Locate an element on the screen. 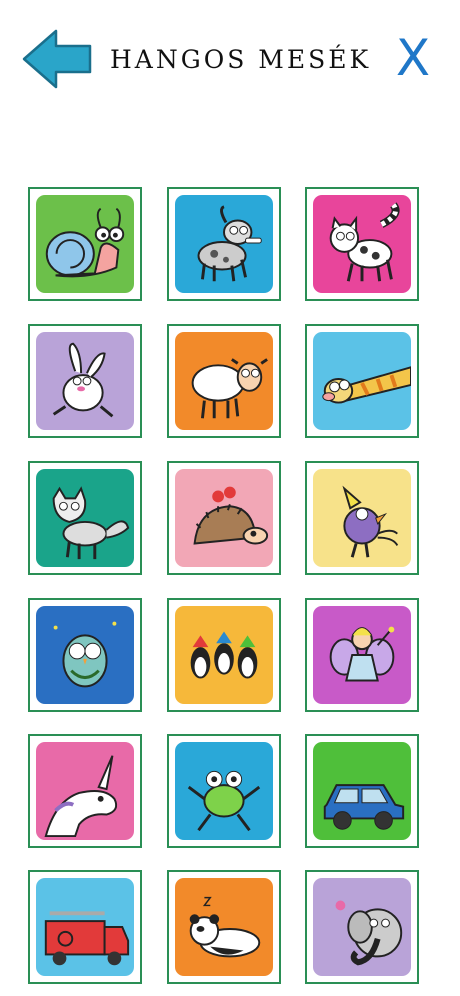  arrow-left-icon is located at coordinates (57, 59).